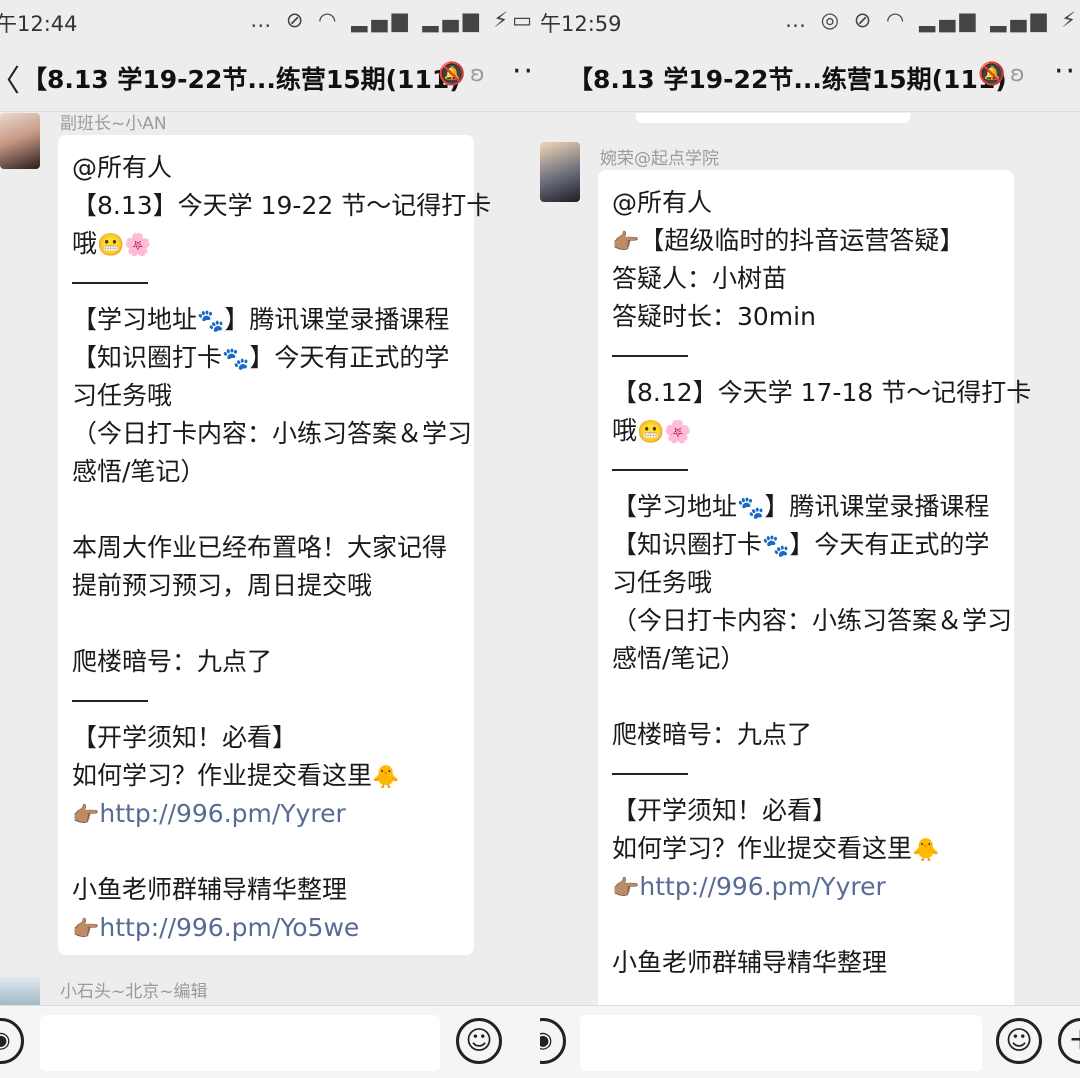  Describe the element at coordinates (932, 20) in the screenshot. I see `status-icons: … ◎ ⊘ ◠ ▂▄▆ ▂▄▆ ⚡` at that location.